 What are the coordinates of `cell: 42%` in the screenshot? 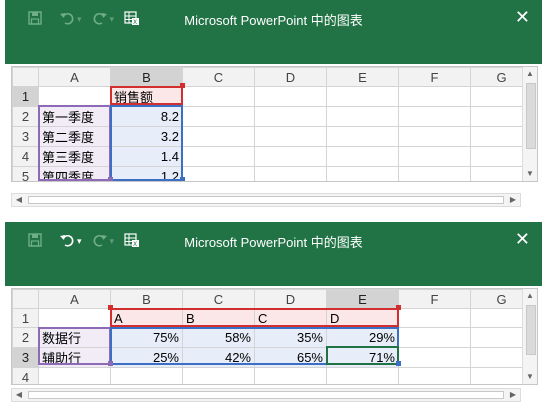 It's located at (218, 357).